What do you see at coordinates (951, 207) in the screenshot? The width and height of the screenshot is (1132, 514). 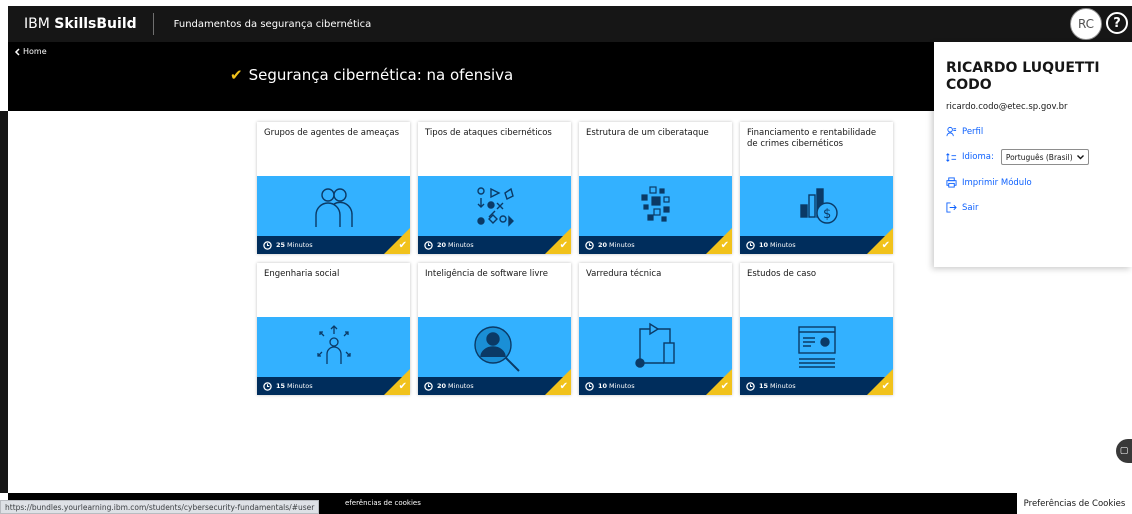 I see `logout-icon` at bounding box center [951, 207].